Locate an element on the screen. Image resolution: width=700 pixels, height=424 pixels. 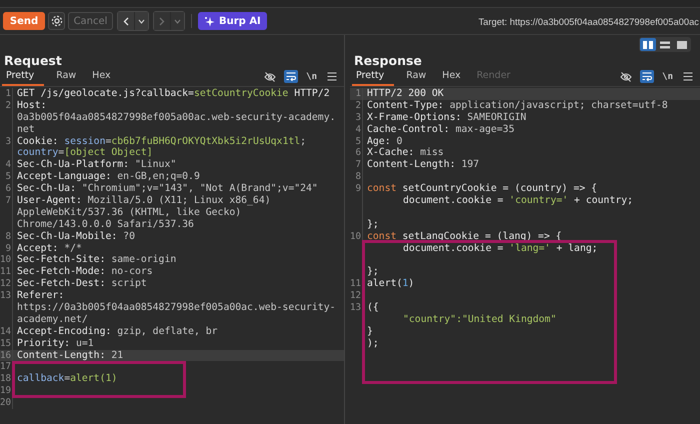
target-url: Target: https://0a3b005f04aa0854827998ef005a00ac is located at coordinates (589, 21).